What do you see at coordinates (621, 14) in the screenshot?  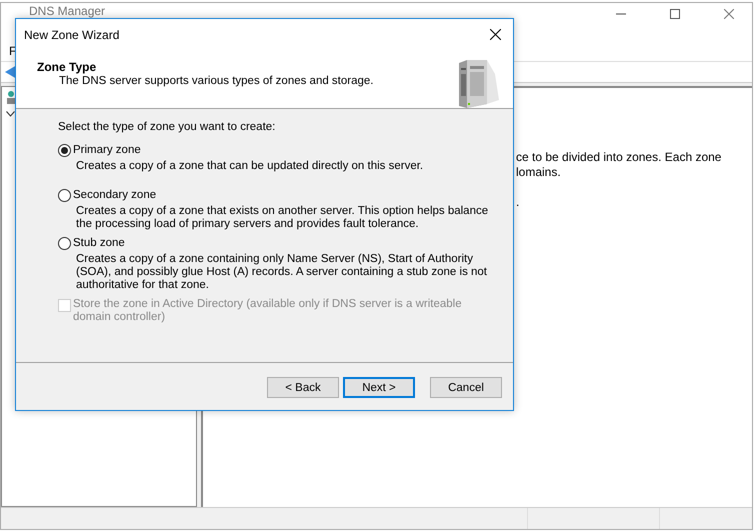 I see `minimize-icon` at bounding box center [621, 14].